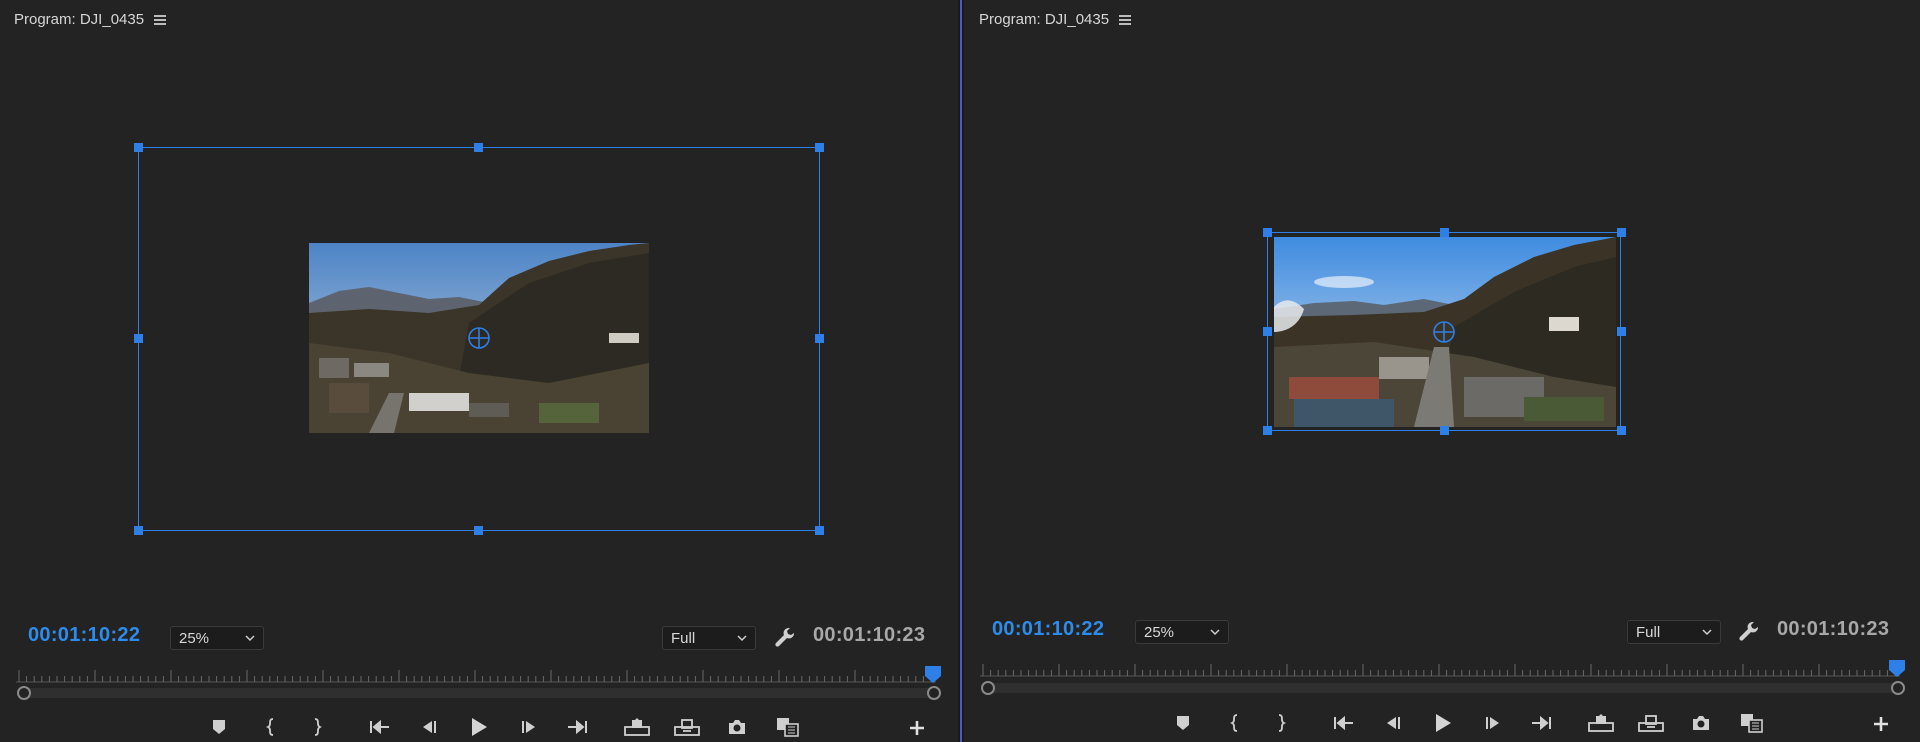 The width and height of the screenshot is (1920, 742). What do you see at coordinates (476, 676) in the screenshot?
I see `time-ruler-ticks` at bounding box center [476, 676].